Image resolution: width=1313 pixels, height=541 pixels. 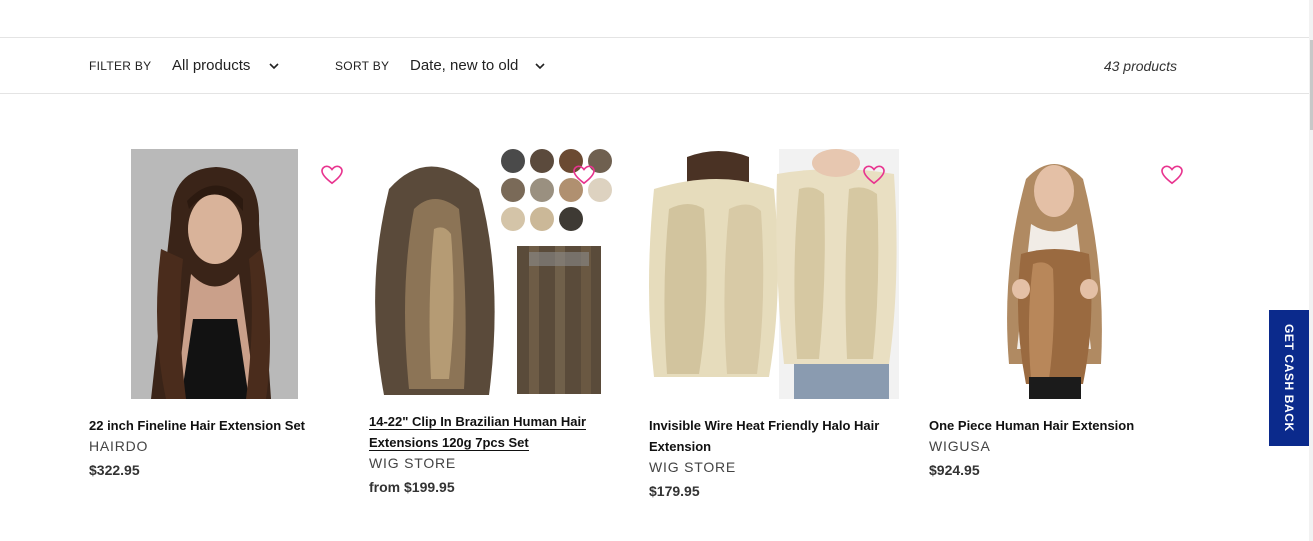 I want to click on product-title-link: One Piece Human Hair Extension, so click(x=1049, y=425).